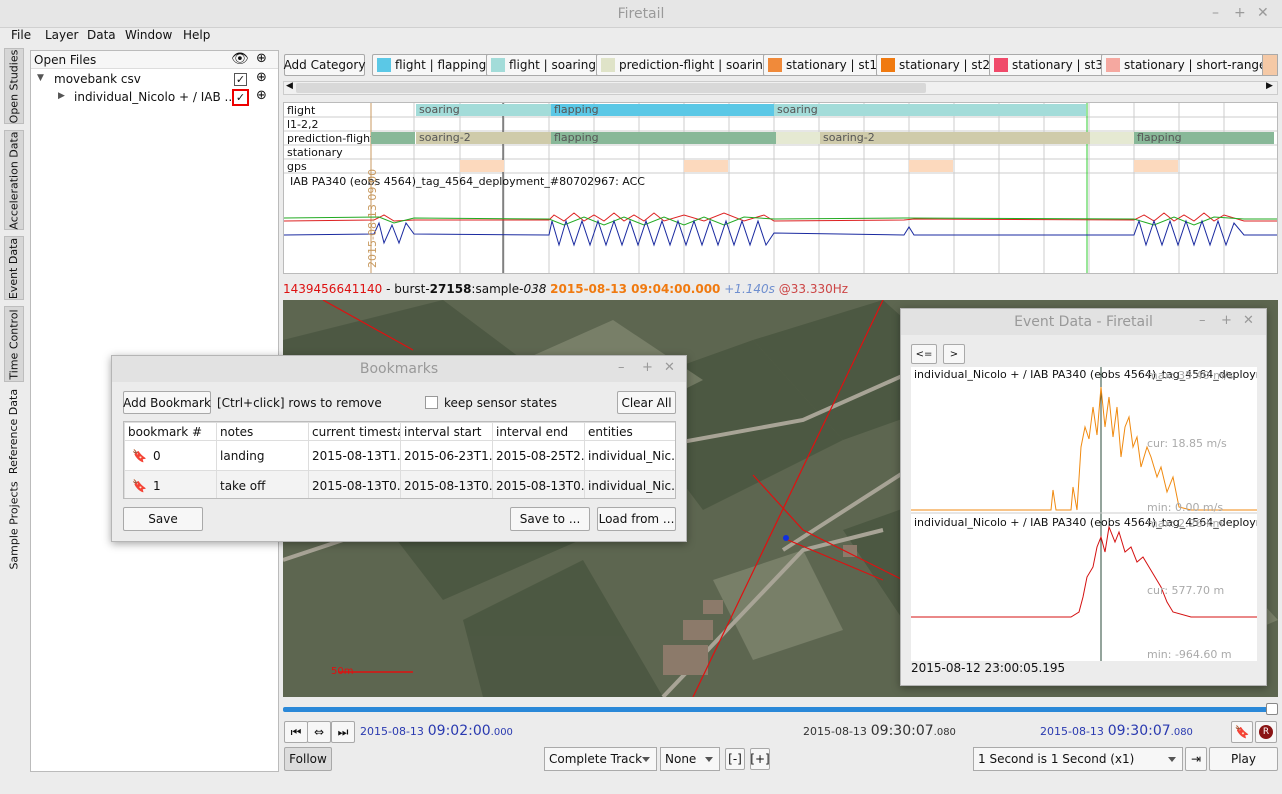 The height and width of the screenshot is (794, 1282). Describe the element at coordinates (196, 35) in the screenshot. I see `menu-help: Help` at that location.